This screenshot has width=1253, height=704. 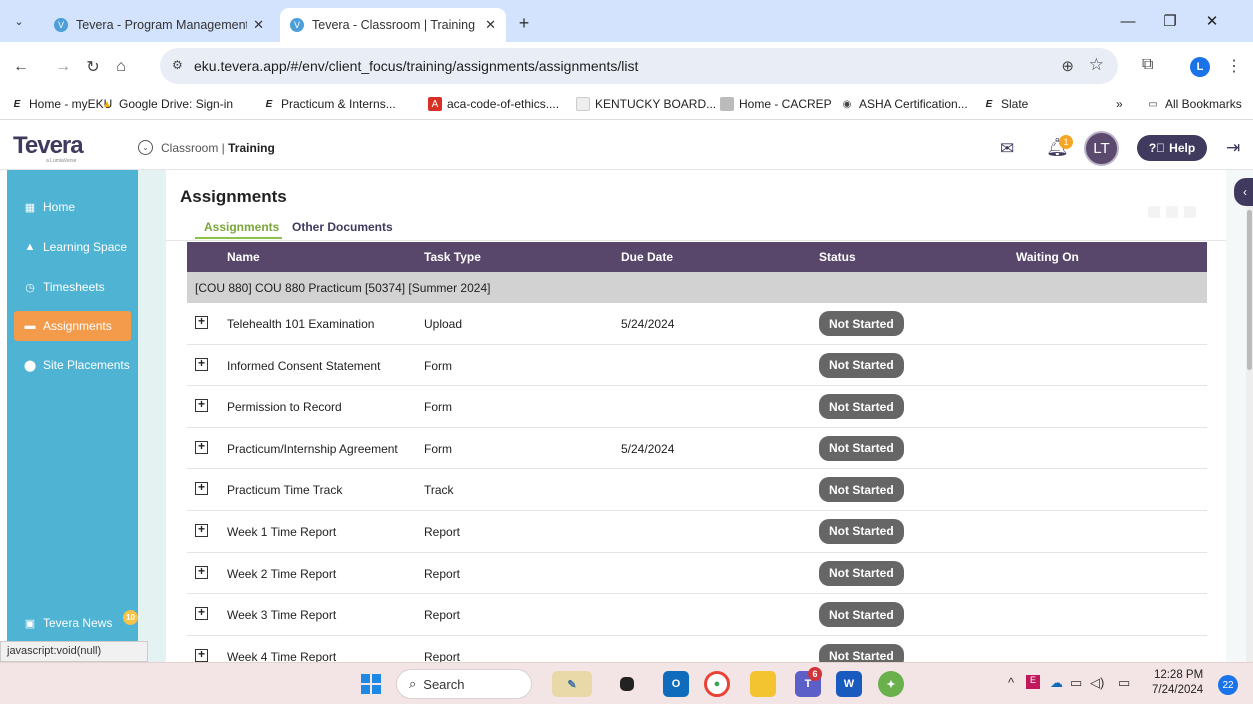 I want to click on more-menu-icon: ⋮, so click(x=1234, y=66).